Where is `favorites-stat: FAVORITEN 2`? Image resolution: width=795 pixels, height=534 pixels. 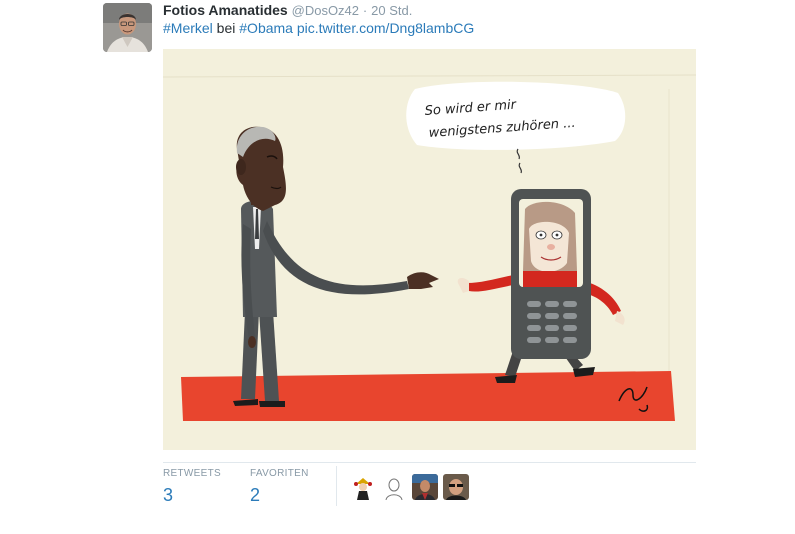 favorites-stat: FAVORITEN 2 is located at coordinates (279, 487).